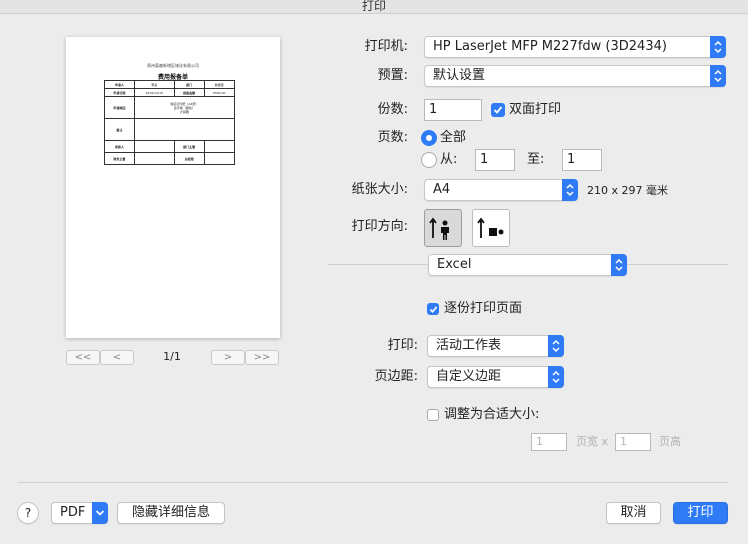 The image size is (748, 544). Describe the element at coordinates (189, 92) in the screenshot. I see `table-cell: 报备金额` at that location.